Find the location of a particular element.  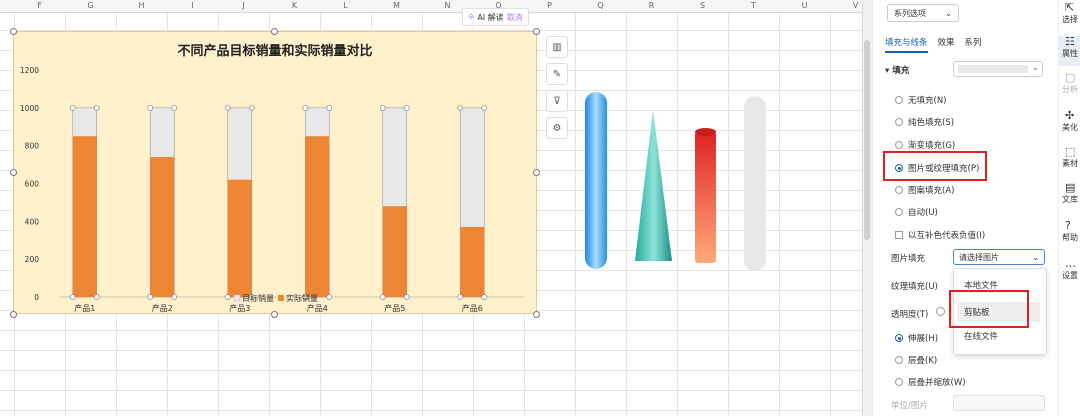

column-letter: P is located at coordinates (549, 6).